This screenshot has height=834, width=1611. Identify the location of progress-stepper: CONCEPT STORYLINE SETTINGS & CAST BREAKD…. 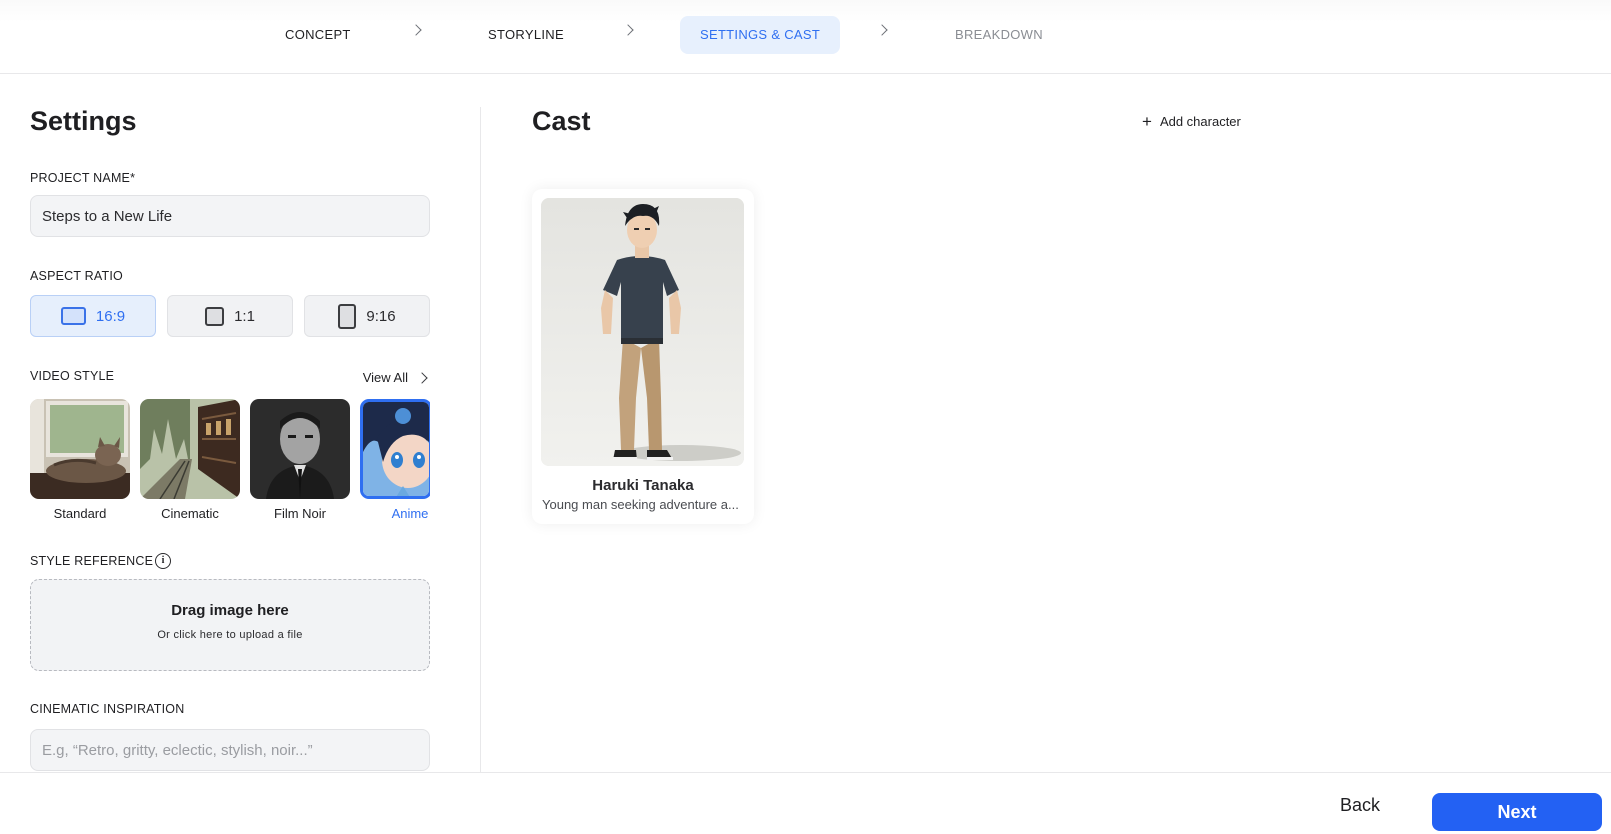
(805, 37).